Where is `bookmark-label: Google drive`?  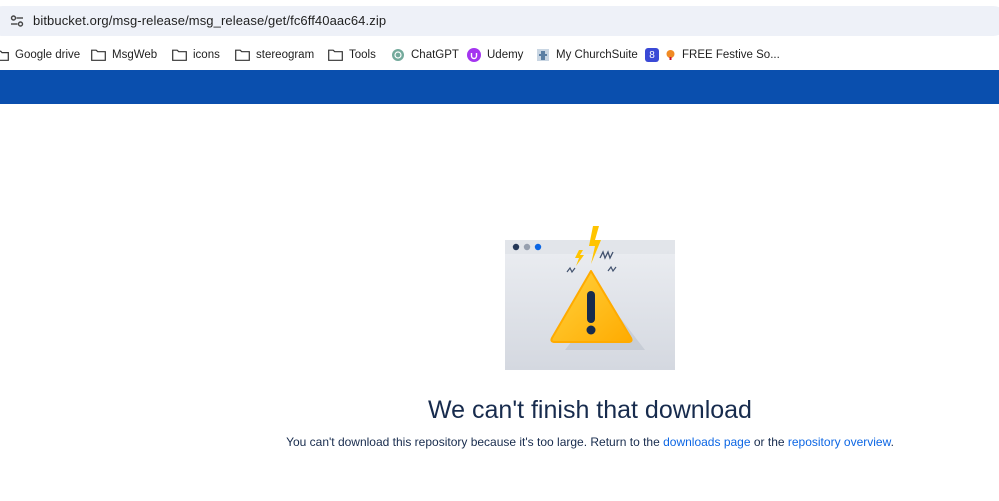
bookmark-label: Google drive is located at coordinates (48, 55).